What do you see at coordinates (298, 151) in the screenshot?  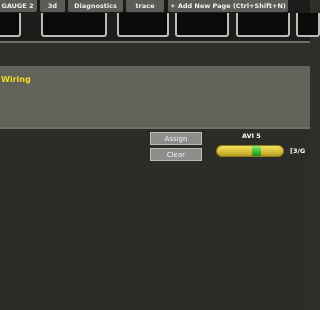 I see `channel-value: [3/G` at bounding box center [298, 151].